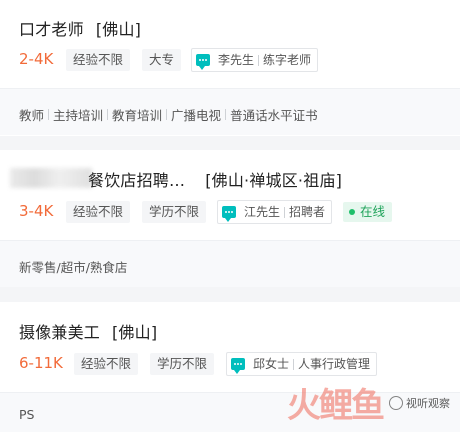 The image size is (460, 432). I want to click on watermark-logo: 火鲤鱼, so click(336, 406).